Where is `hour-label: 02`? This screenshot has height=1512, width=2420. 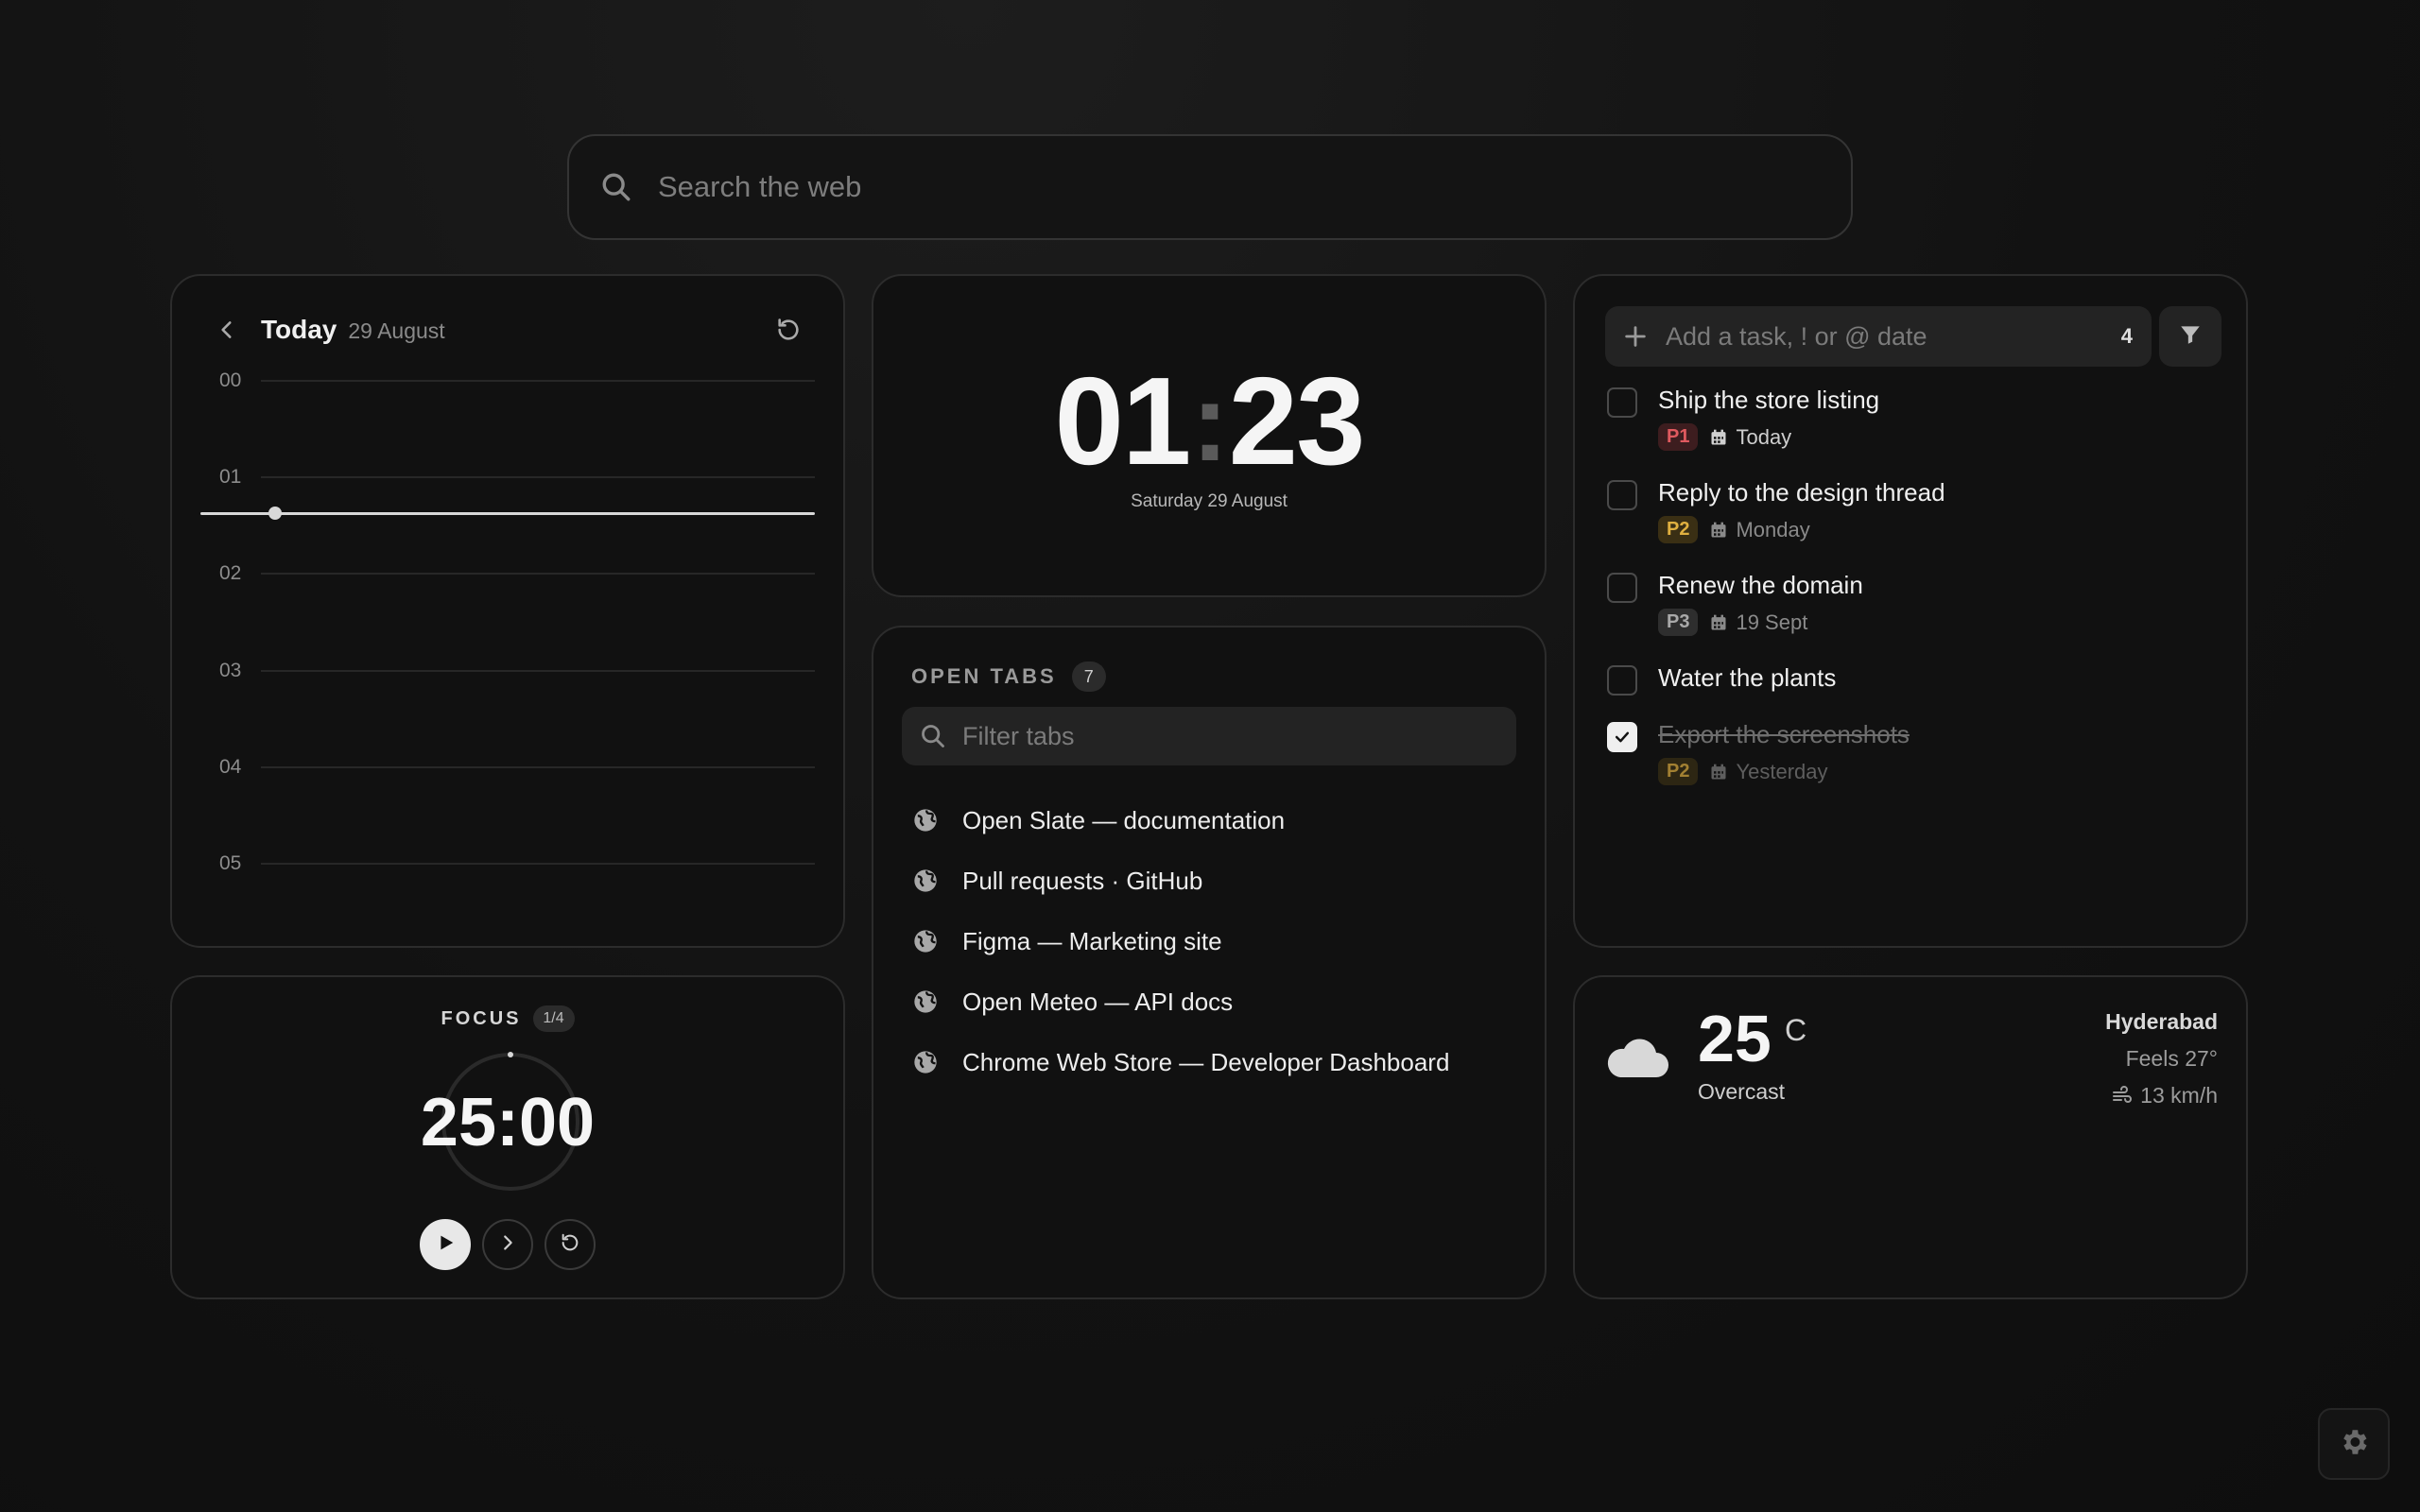
hour-label: 02 is located at coordinates (230, 573).